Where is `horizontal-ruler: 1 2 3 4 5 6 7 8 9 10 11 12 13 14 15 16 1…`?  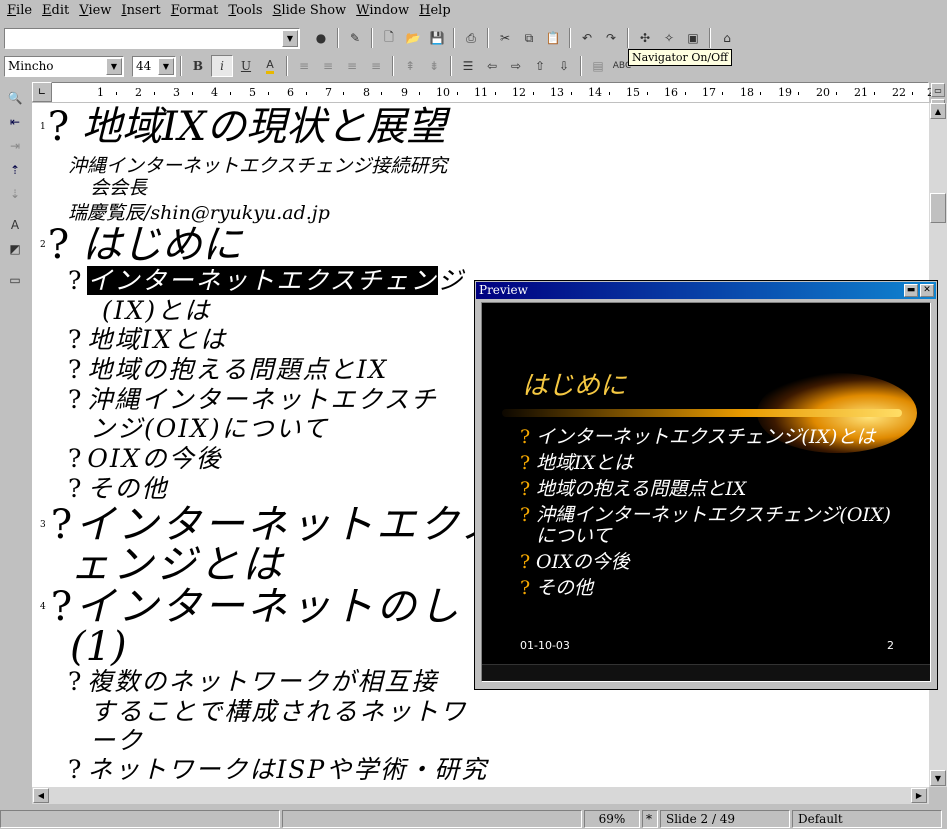 horizontal-ruler: 1 2 3 4 5 6 7 8 9 10 11 12 13 14 15 16 1… is located at coordinates (486, 92).